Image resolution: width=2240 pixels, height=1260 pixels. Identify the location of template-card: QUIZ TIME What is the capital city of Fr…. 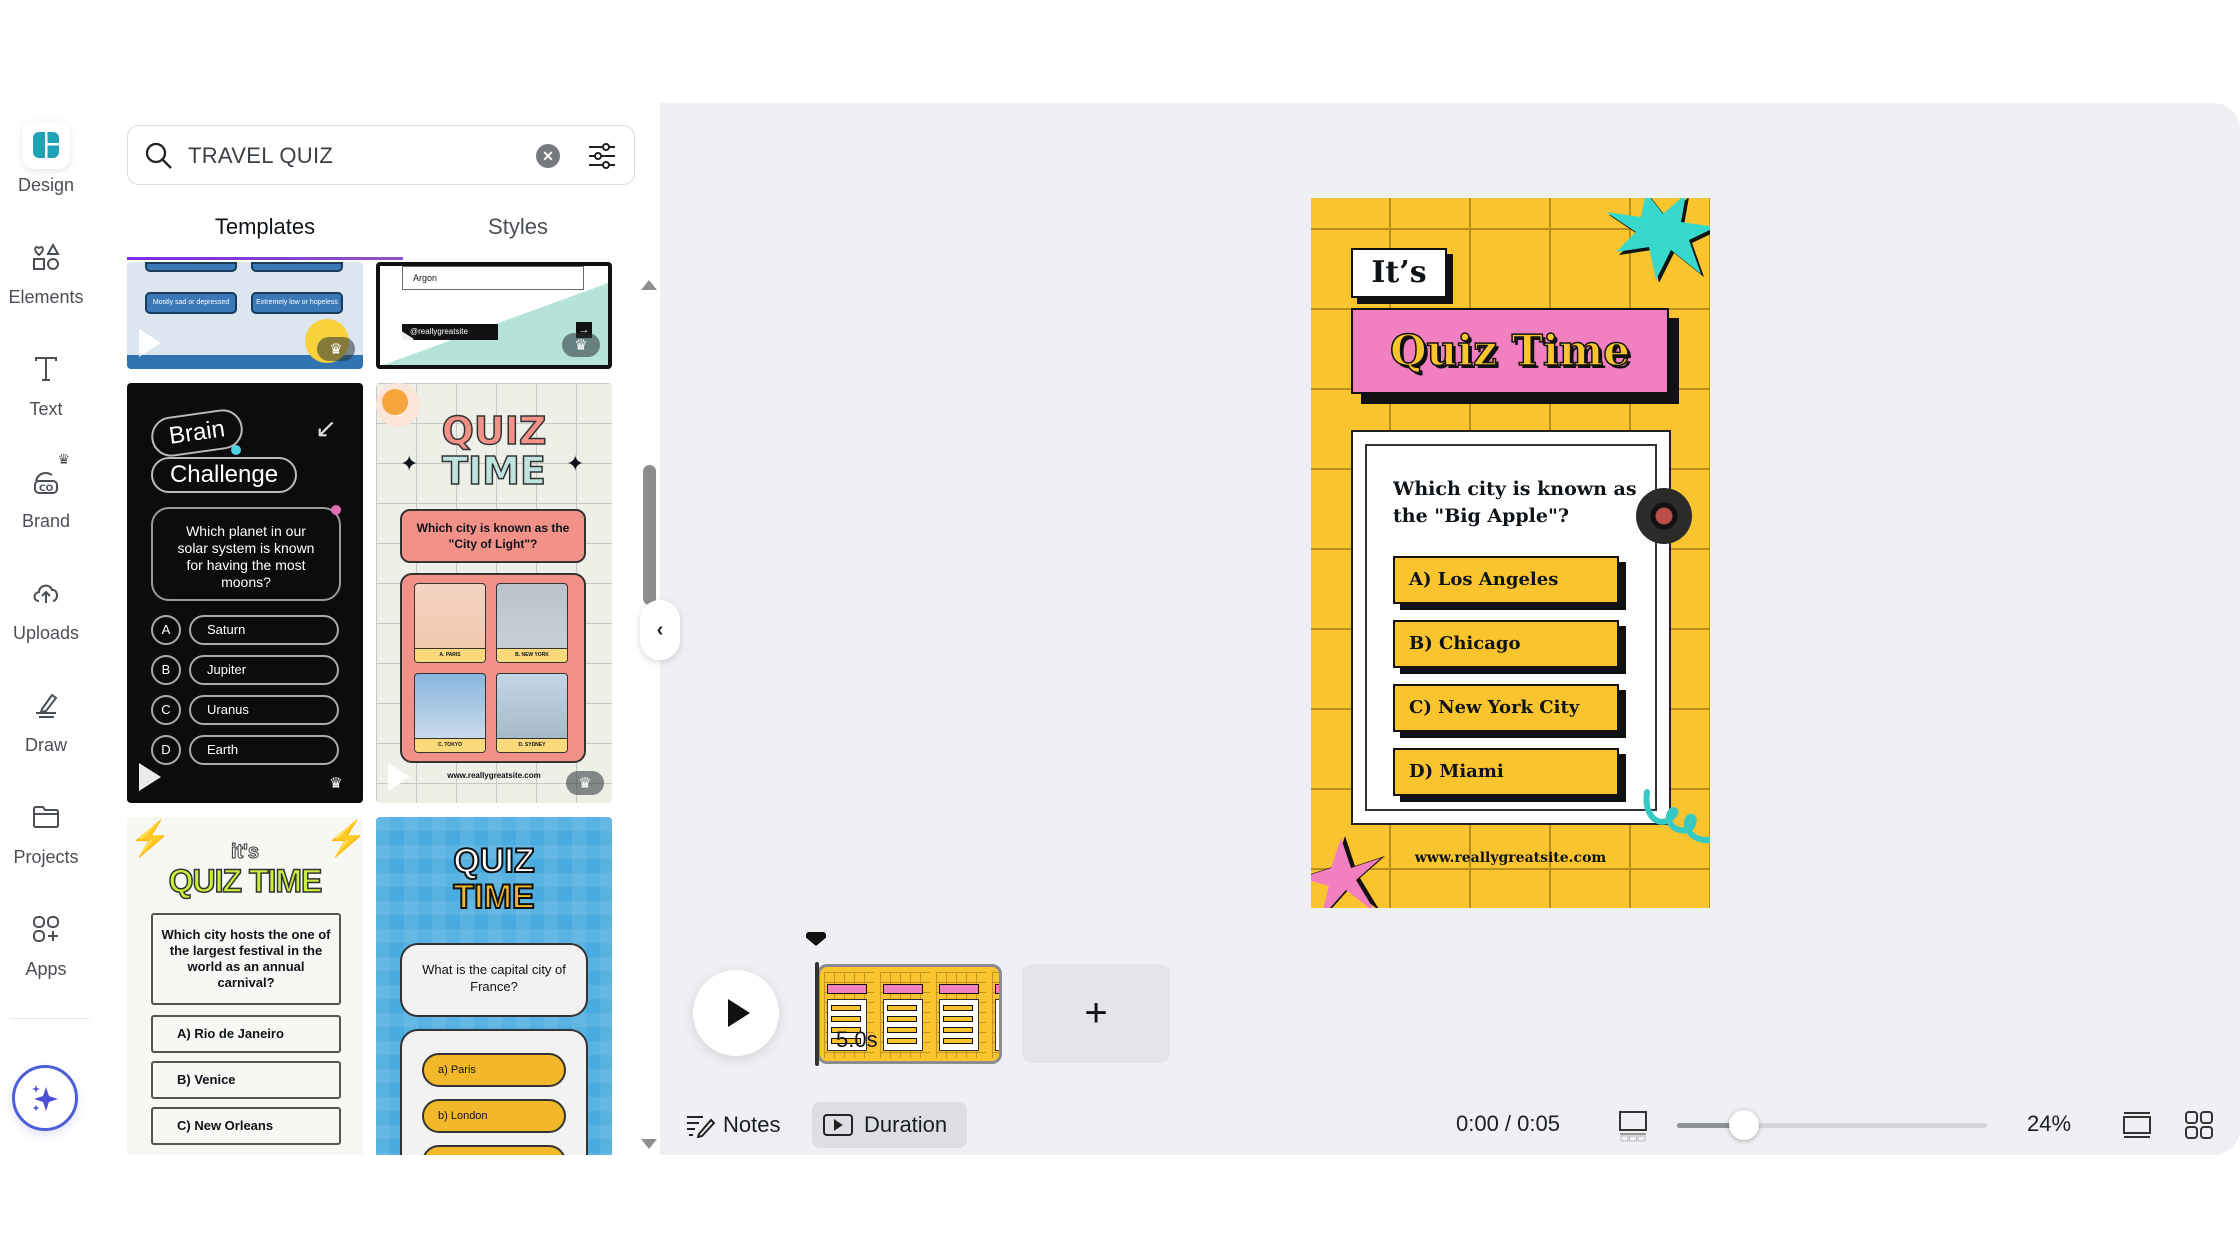
(494, 986).